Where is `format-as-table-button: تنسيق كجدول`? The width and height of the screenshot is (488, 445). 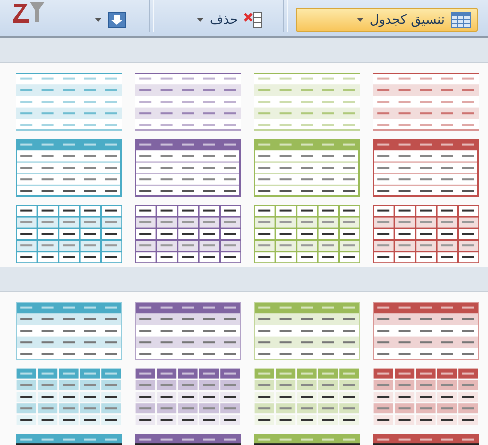 format-as-table-button: تنسيق كجدول is located at coordinates (387, 20).